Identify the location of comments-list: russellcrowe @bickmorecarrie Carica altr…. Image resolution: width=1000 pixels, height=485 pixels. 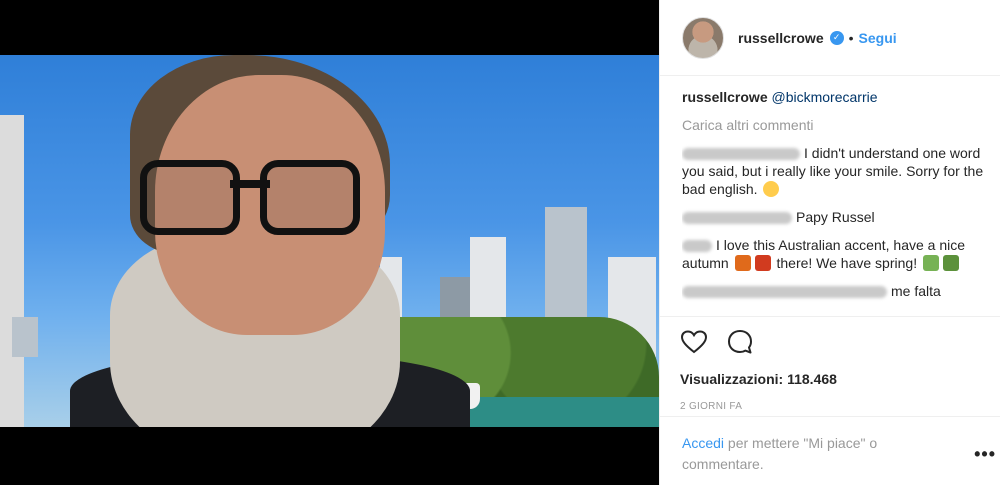
(836, 202).